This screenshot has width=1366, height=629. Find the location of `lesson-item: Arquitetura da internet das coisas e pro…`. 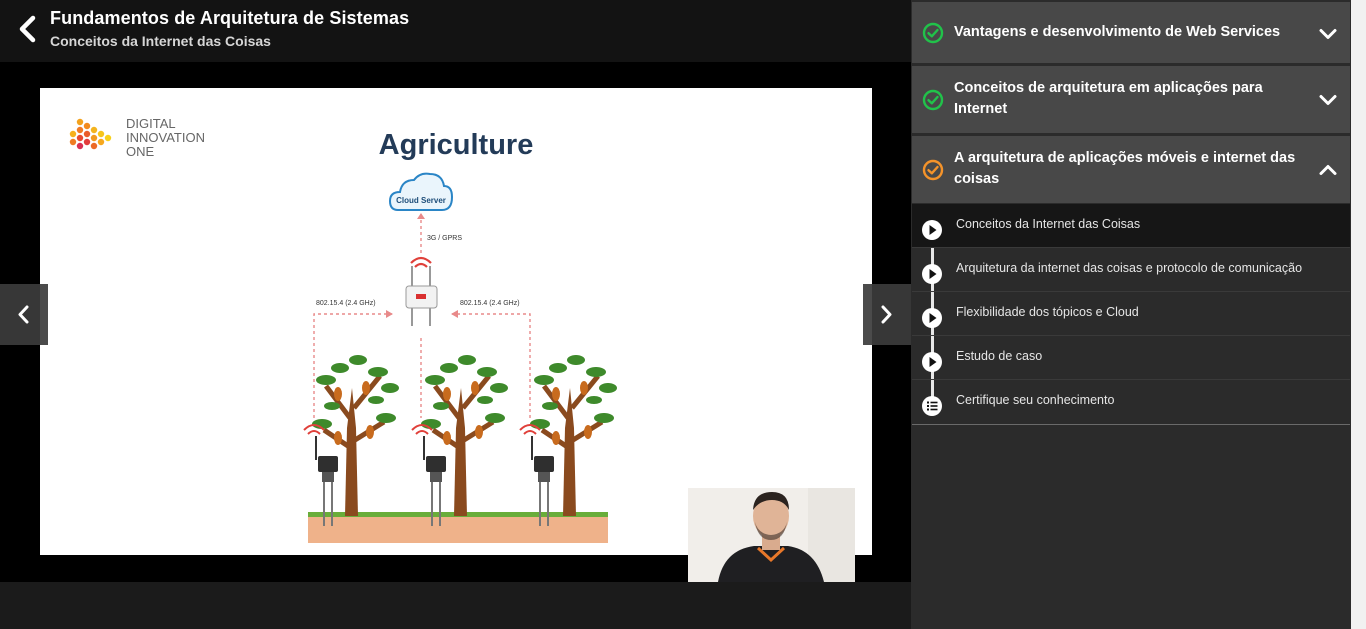

lesson-item: Arquitetura da internet das coisas e pro… is located at coordinates (1131, 270).